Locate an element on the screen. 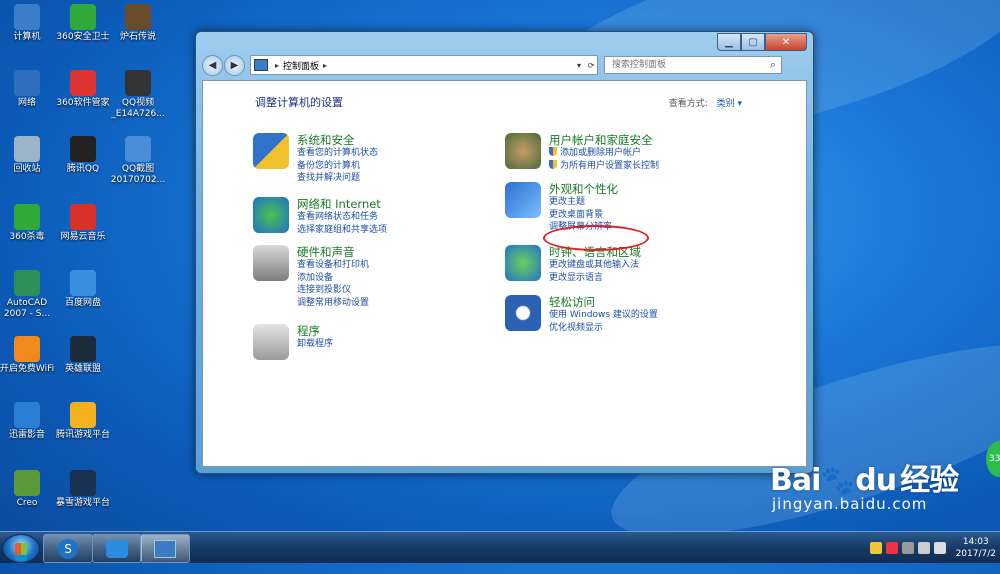 The width and height of the screenshot is (1000, 574). watermark-logo-text-3: 经验 is located at coordinates (929, 480).